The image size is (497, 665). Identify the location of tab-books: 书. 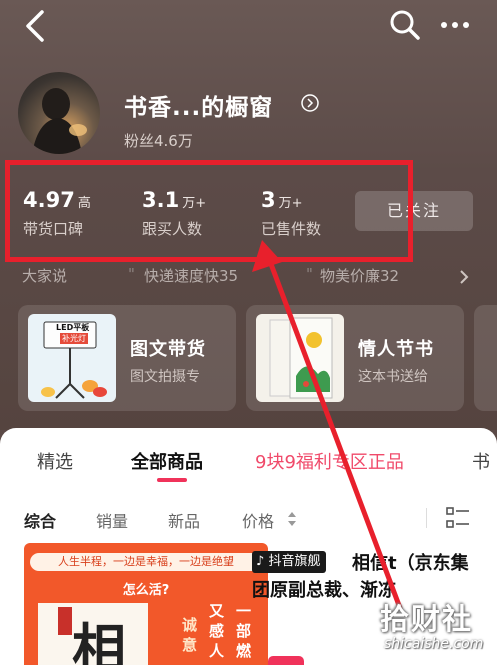
(481, 461).